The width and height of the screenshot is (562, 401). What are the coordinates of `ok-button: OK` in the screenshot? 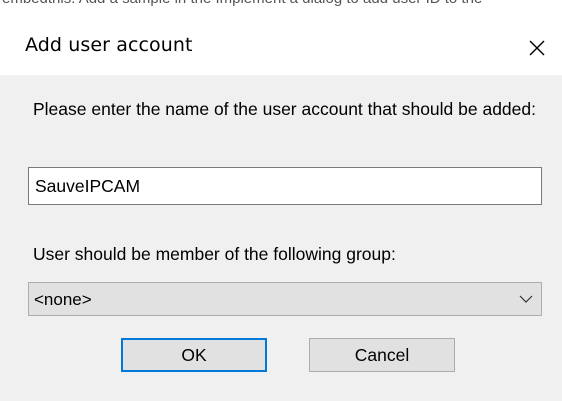 It's located at (194, 355).